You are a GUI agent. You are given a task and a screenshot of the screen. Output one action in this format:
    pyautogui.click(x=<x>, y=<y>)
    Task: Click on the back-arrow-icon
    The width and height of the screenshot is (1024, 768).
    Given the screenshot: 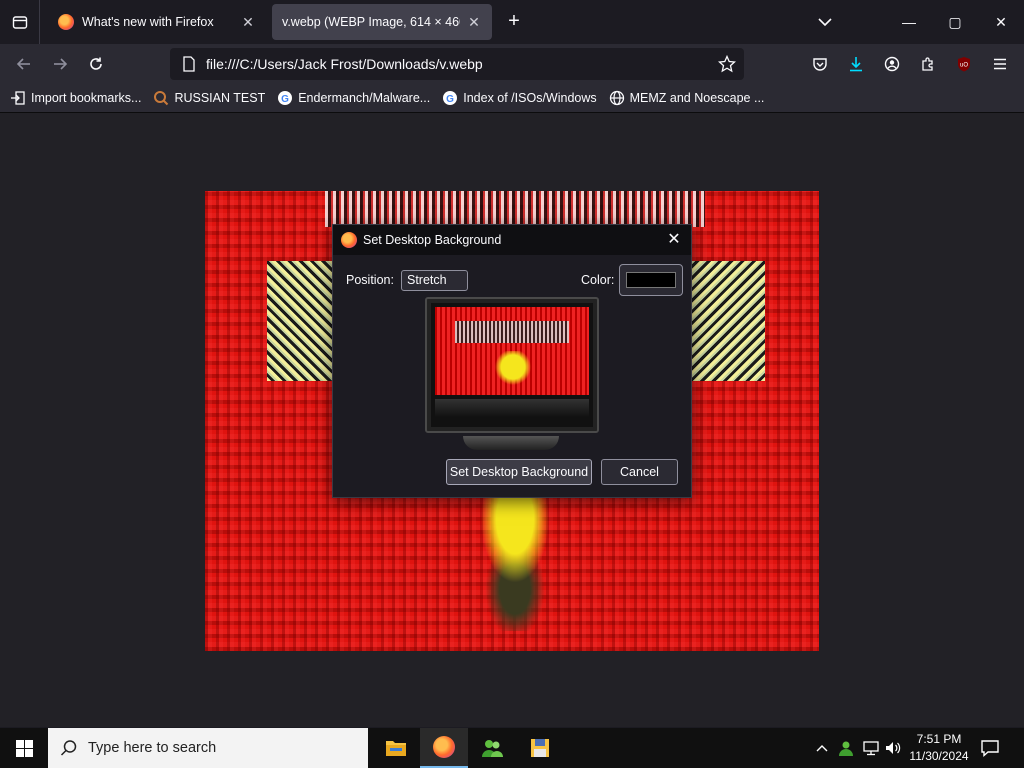 What is the action you would take?
    pyautogui.click(x=23, y=64)
    